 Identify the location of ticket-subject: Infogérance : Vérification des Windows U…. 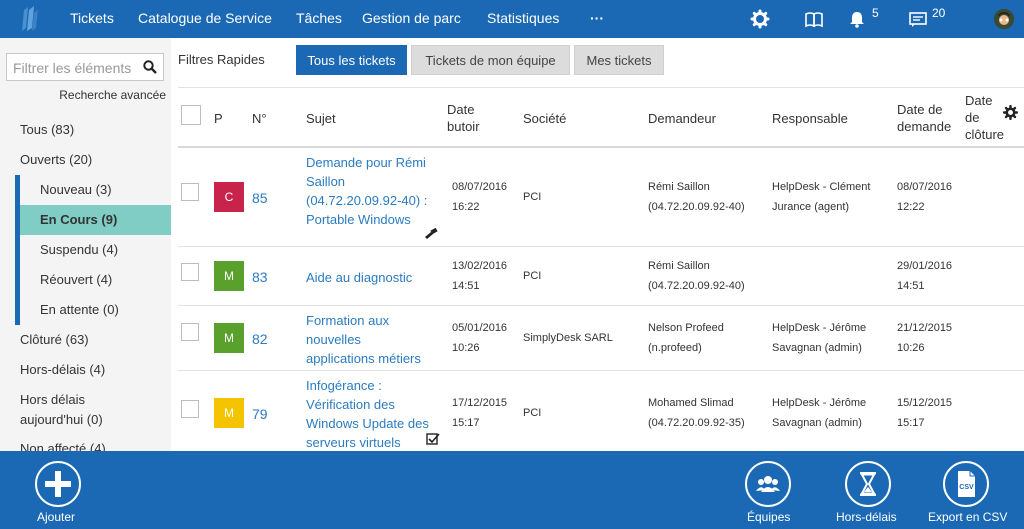
(376, 414).